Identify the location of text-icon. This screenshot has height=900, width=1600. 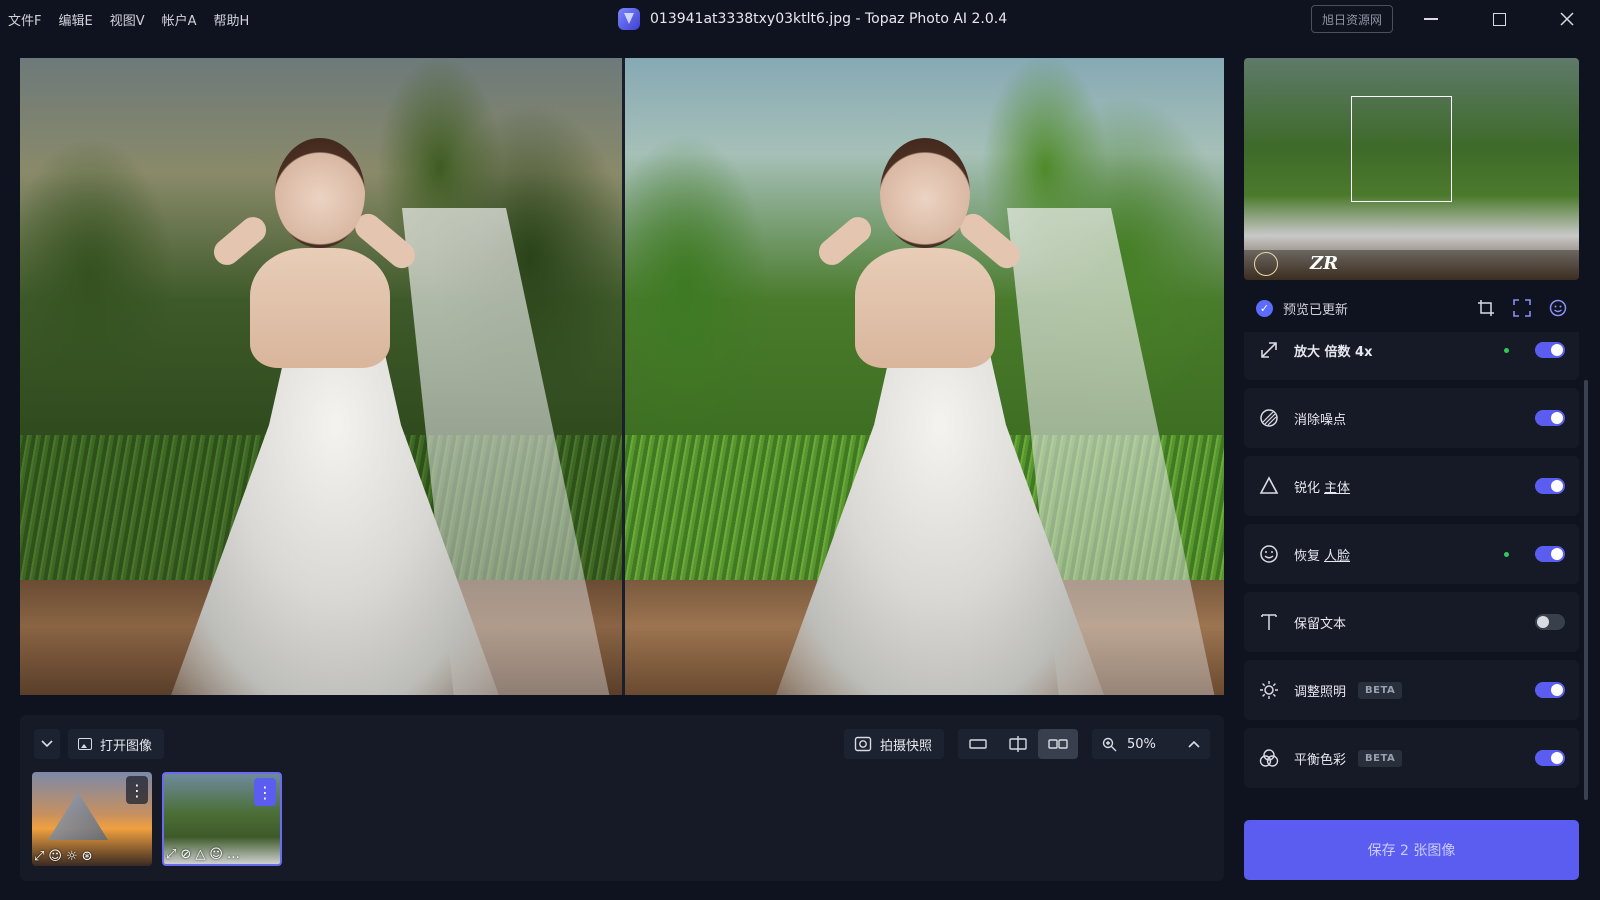
(1269, 622).